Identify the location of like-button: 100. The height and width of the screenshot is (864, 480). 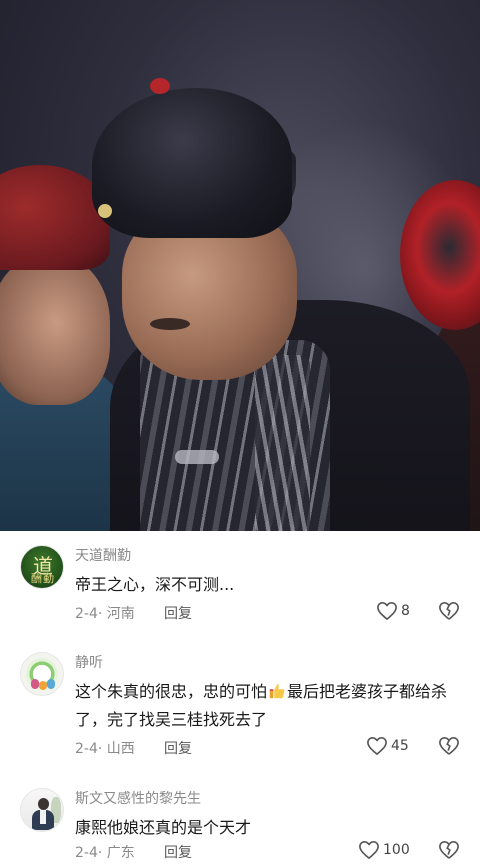
(384, 850).